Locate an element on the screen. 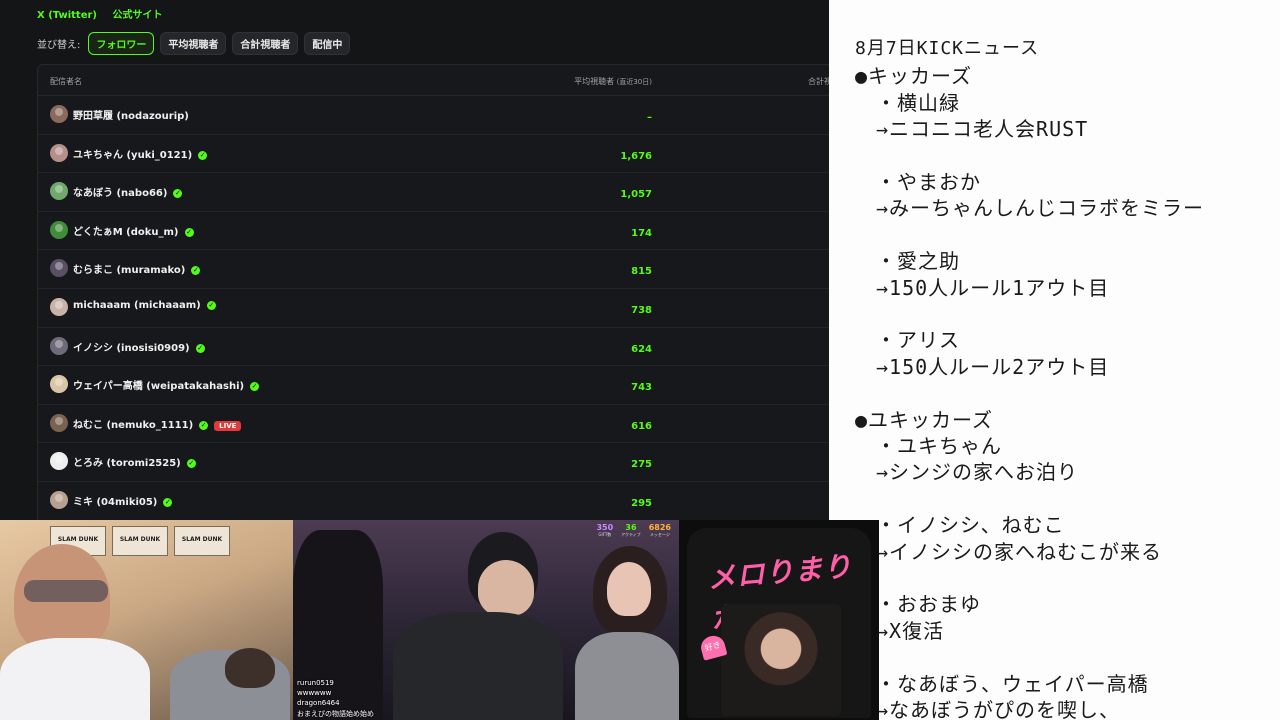 The height and width of the screenshot is (720, 1280). streamer-name: とろみ (toromi2525) ✓ is located at coordinates (134, 461).